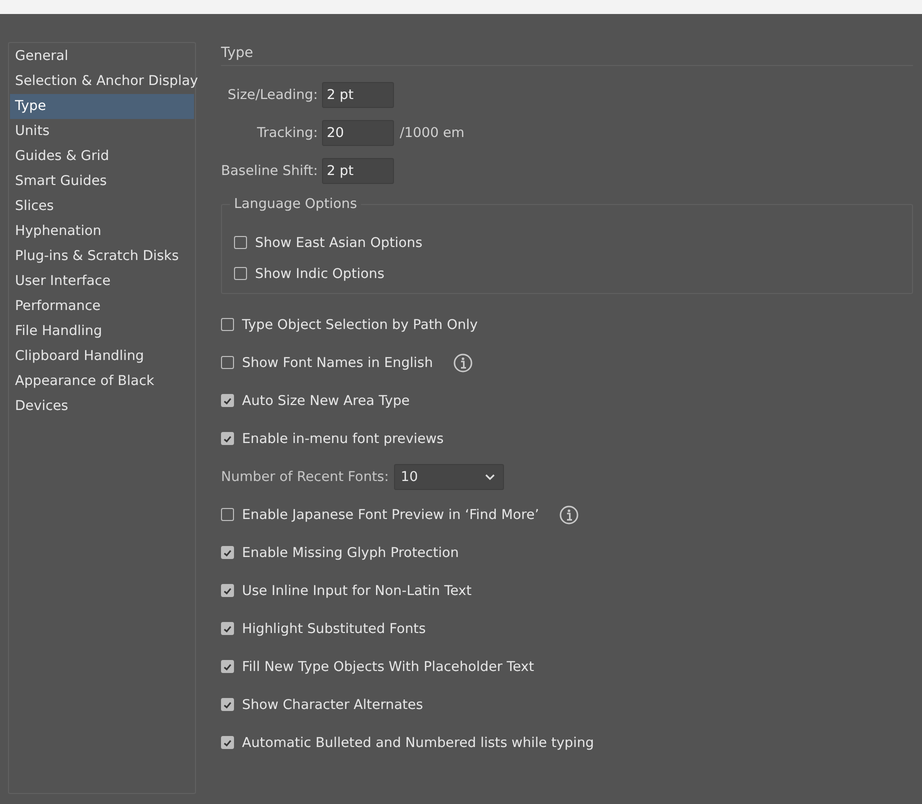 This screenshot has width=922, height=804. Describe the element at coordinates (432, 133) in the screenshot. I see `unit-label: /1000 em` at that location.